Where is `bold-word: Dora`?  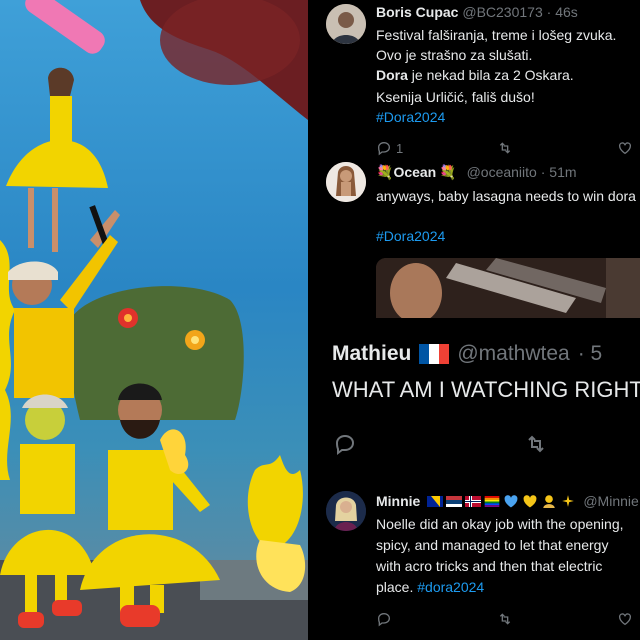 bold-word: Dora is located at coordinates (392, 75).